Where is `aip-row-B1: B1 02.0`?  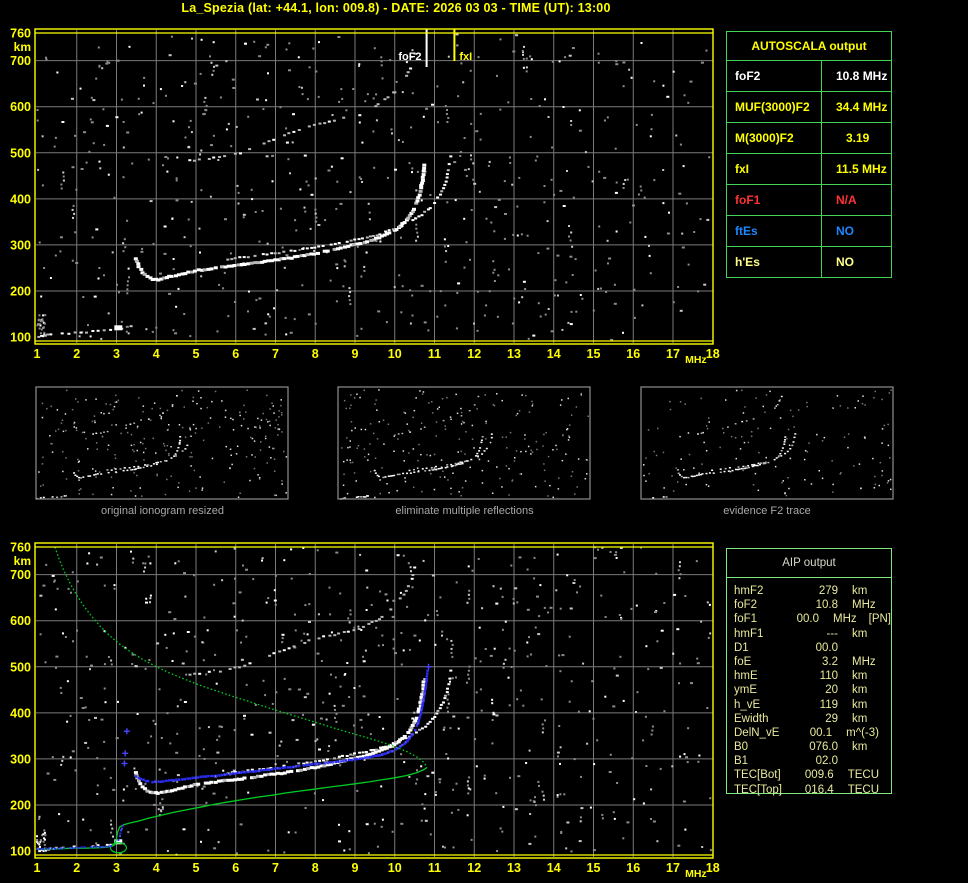 aip-row-B1: B1 02.0 is located at coordinates (809, 761).